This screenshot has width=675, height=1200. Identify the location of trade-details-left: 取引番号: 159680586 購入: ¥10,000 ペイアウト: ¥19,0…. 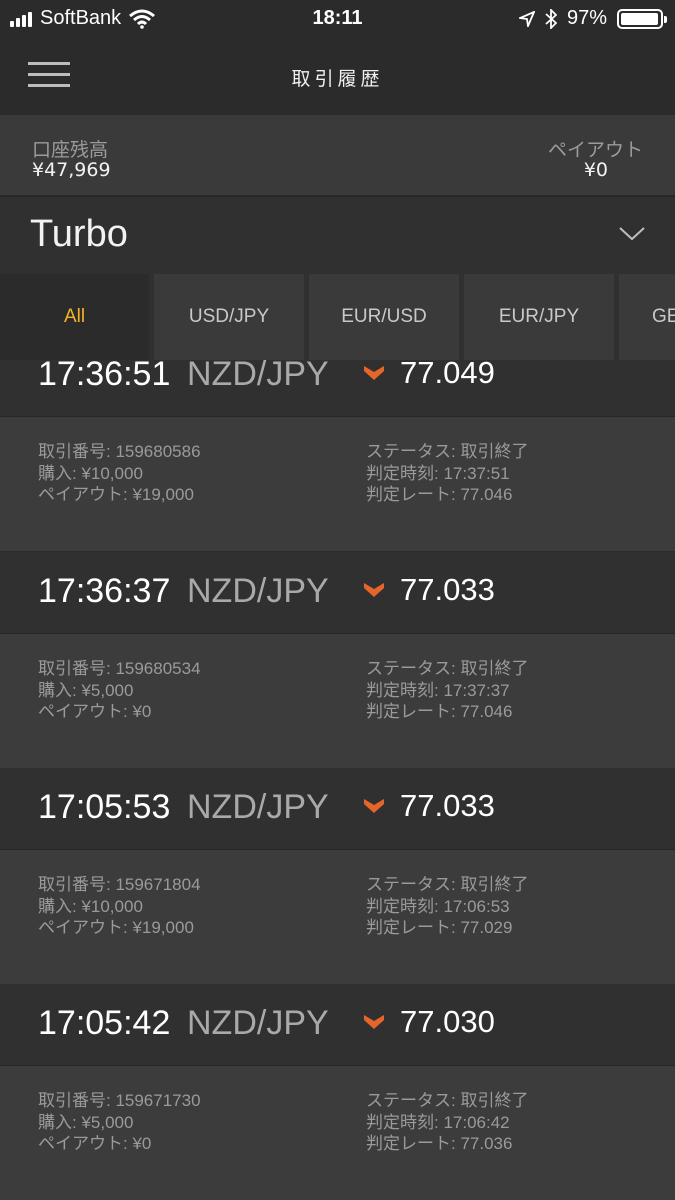
(119, 473).